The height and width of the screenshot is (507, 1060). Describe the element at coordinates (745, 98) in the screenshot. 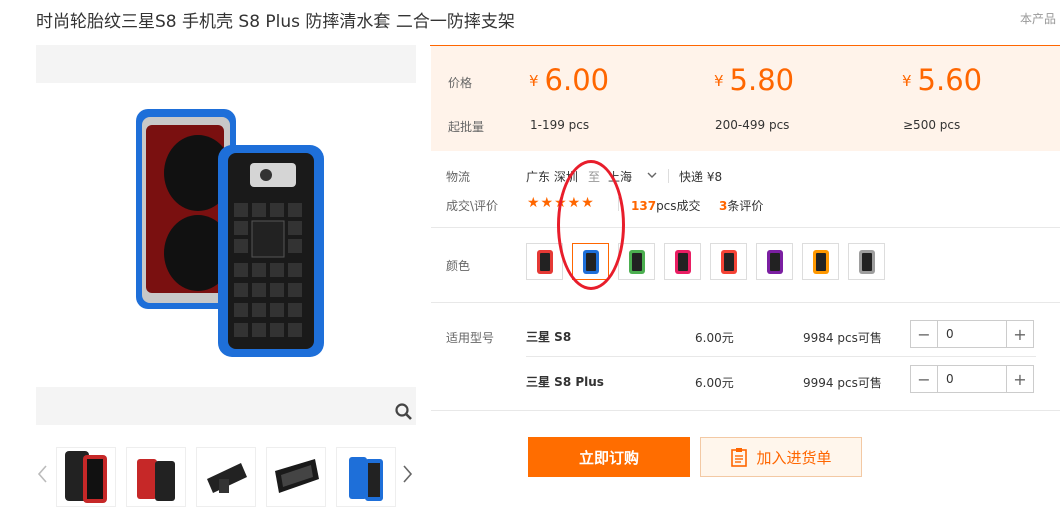

I see `price-box` at that location.